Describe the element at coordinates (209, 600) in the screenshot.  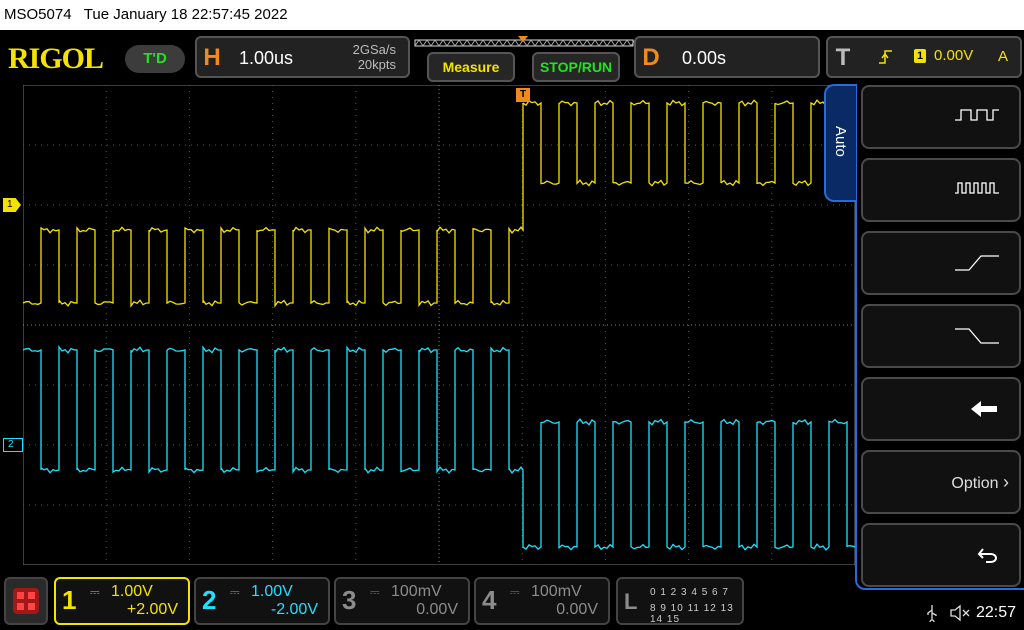
I see `ch2-number: 2` at that location.